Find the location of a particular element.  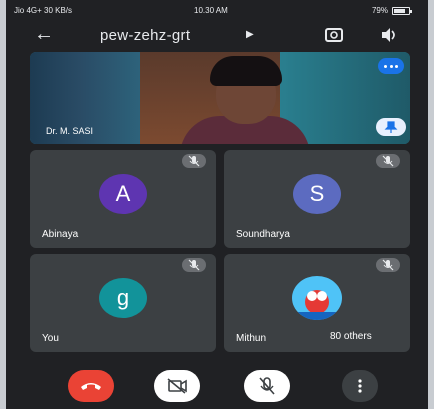

pin-button is located at coordinates (391, 127).